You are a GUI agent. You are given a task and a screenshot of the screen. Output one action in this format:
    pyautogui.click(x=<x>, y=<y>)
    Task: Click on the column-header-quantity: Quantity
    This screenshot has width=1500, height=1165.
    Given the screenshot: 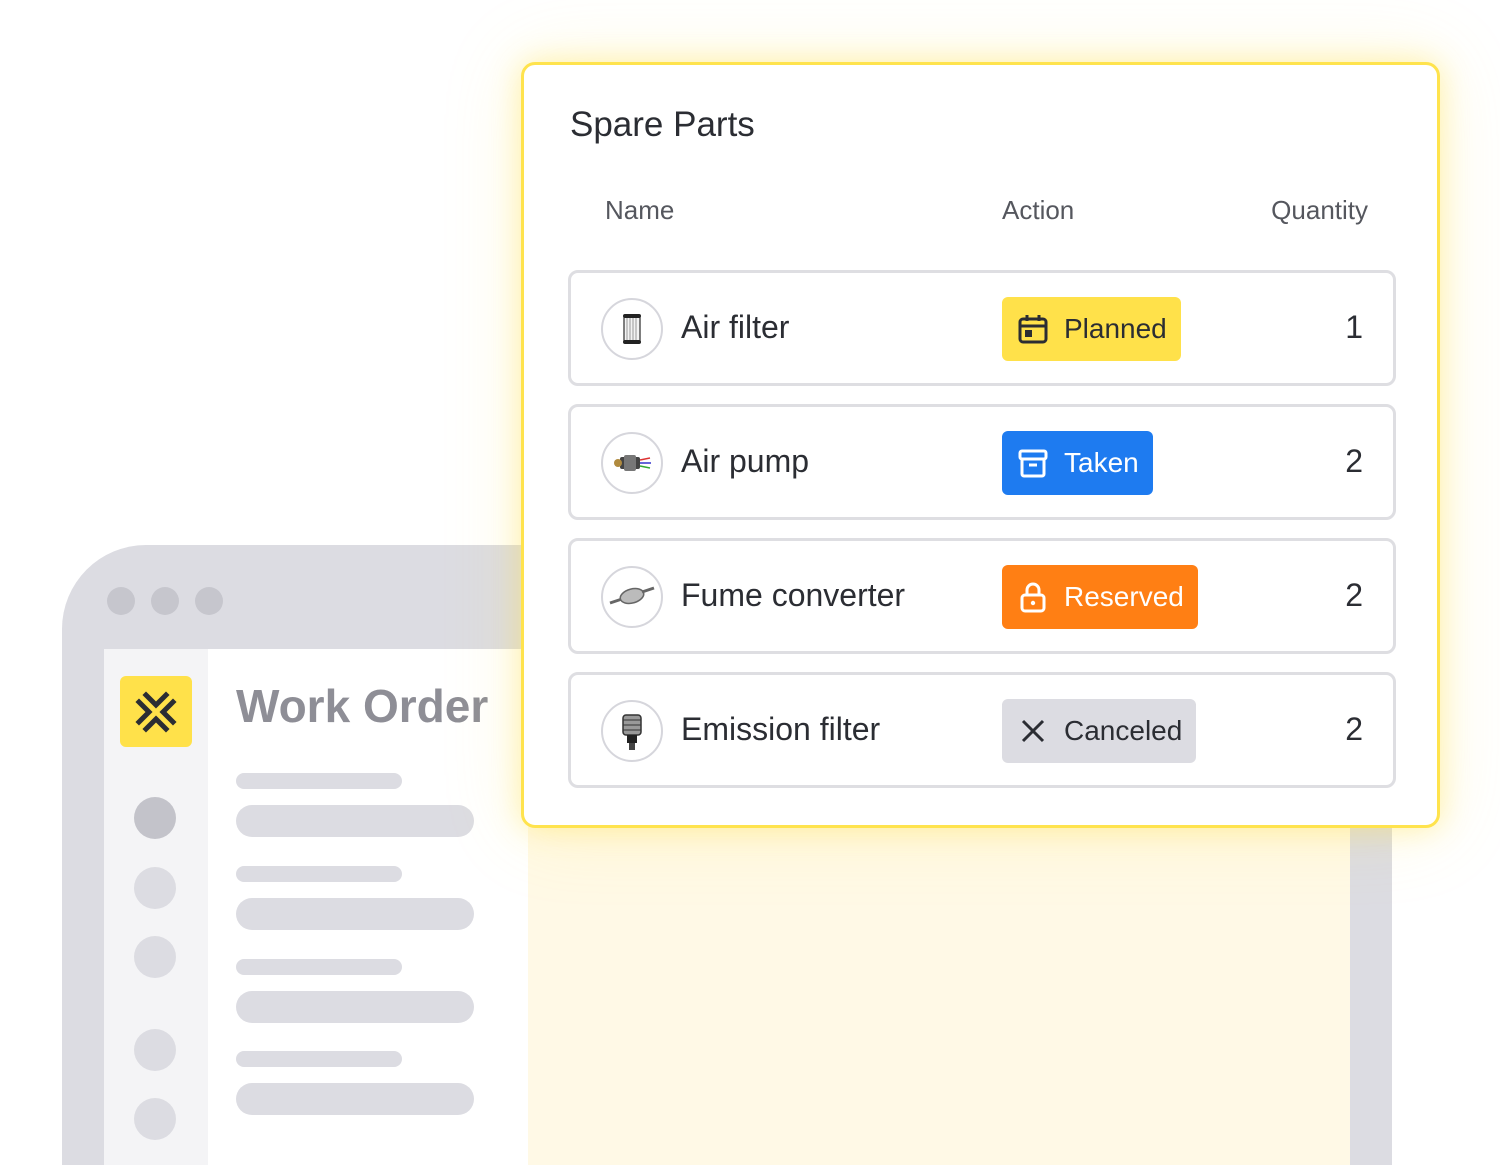 What is the action you would take?
    pyautogui.click(x=1319, y=210)
    